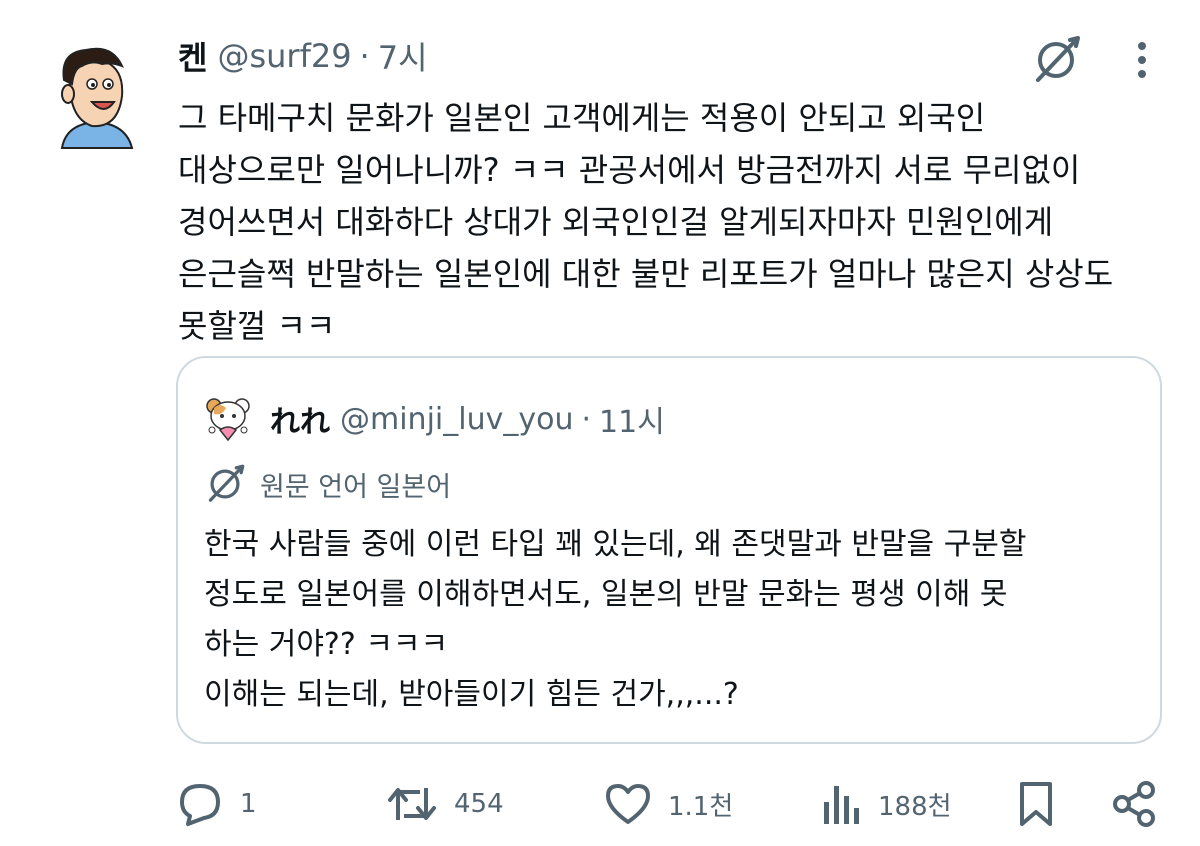 This screenshot has height=846, width=1200. I want to click on post-header: 켄 @surf29 · 7시, so click(303, 56).